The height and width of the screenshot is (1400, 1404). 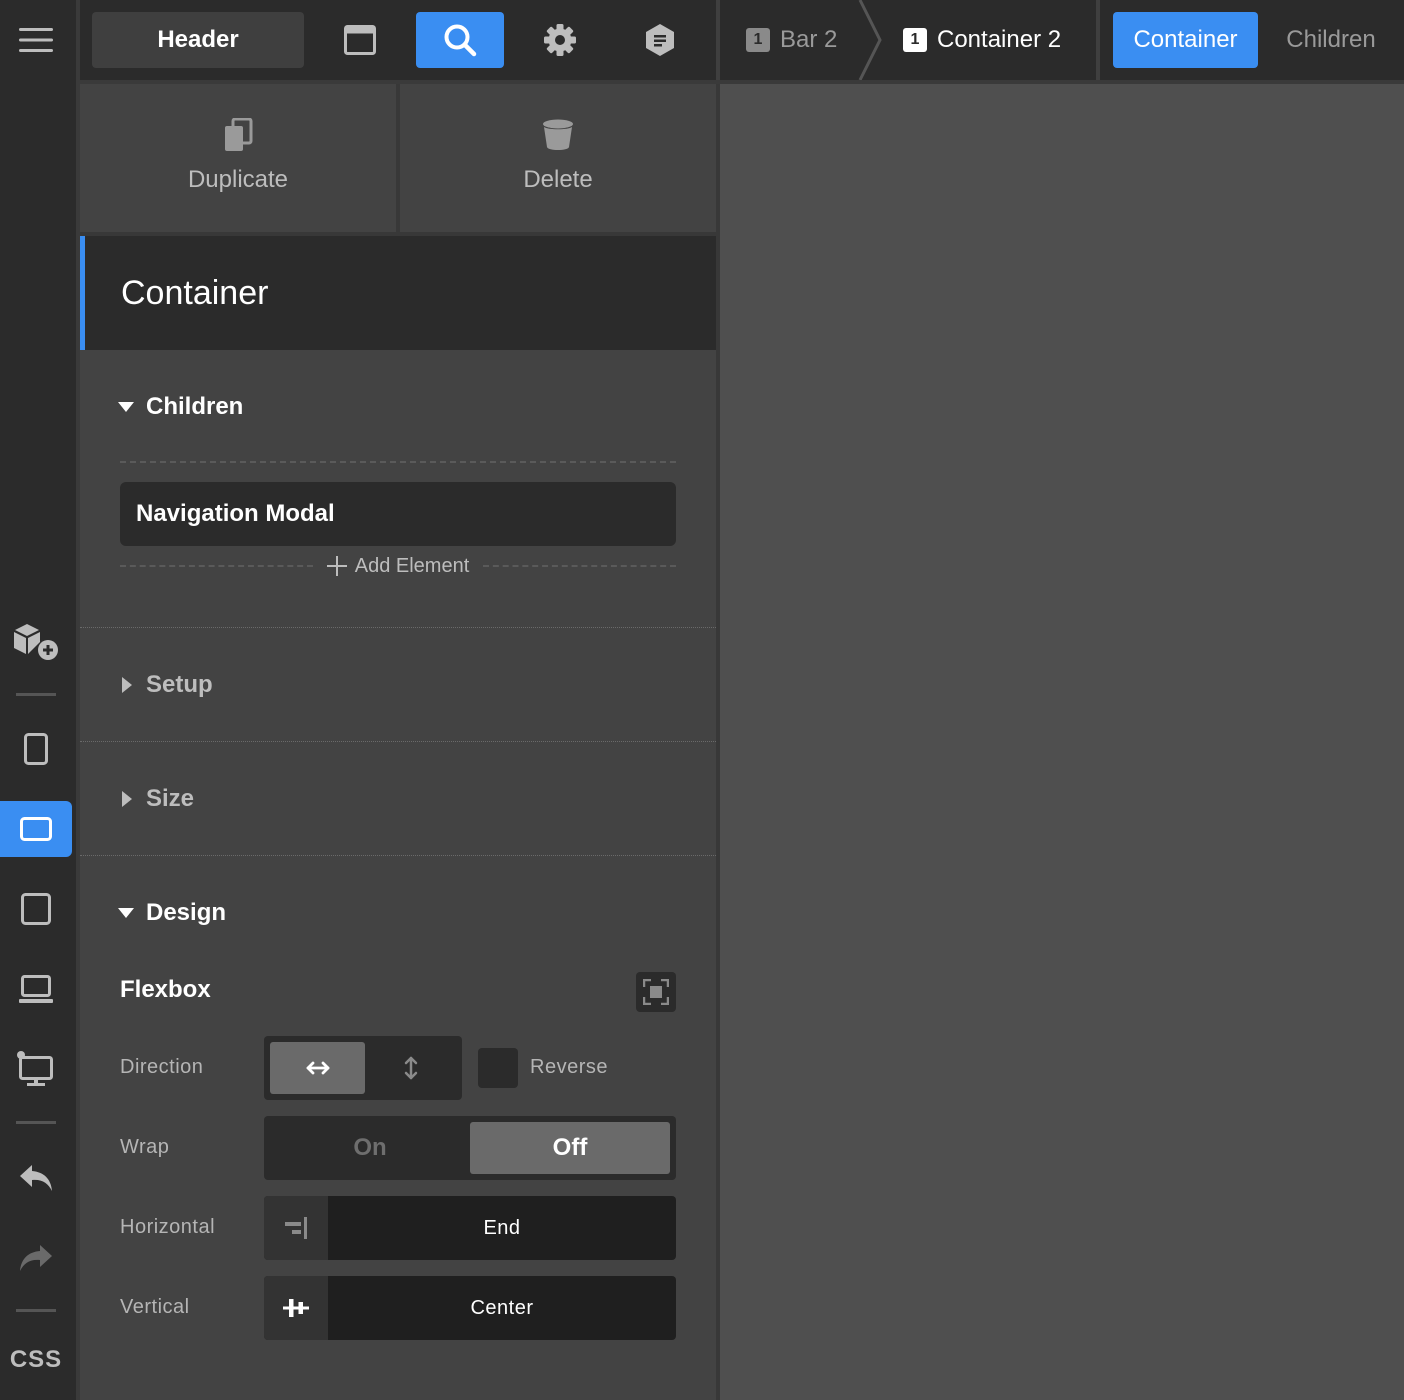 What do you see at coordinates (570, 1148) in the screenshot?
I see `wrap-off-button: Off` at bounding box center [570, 1148].